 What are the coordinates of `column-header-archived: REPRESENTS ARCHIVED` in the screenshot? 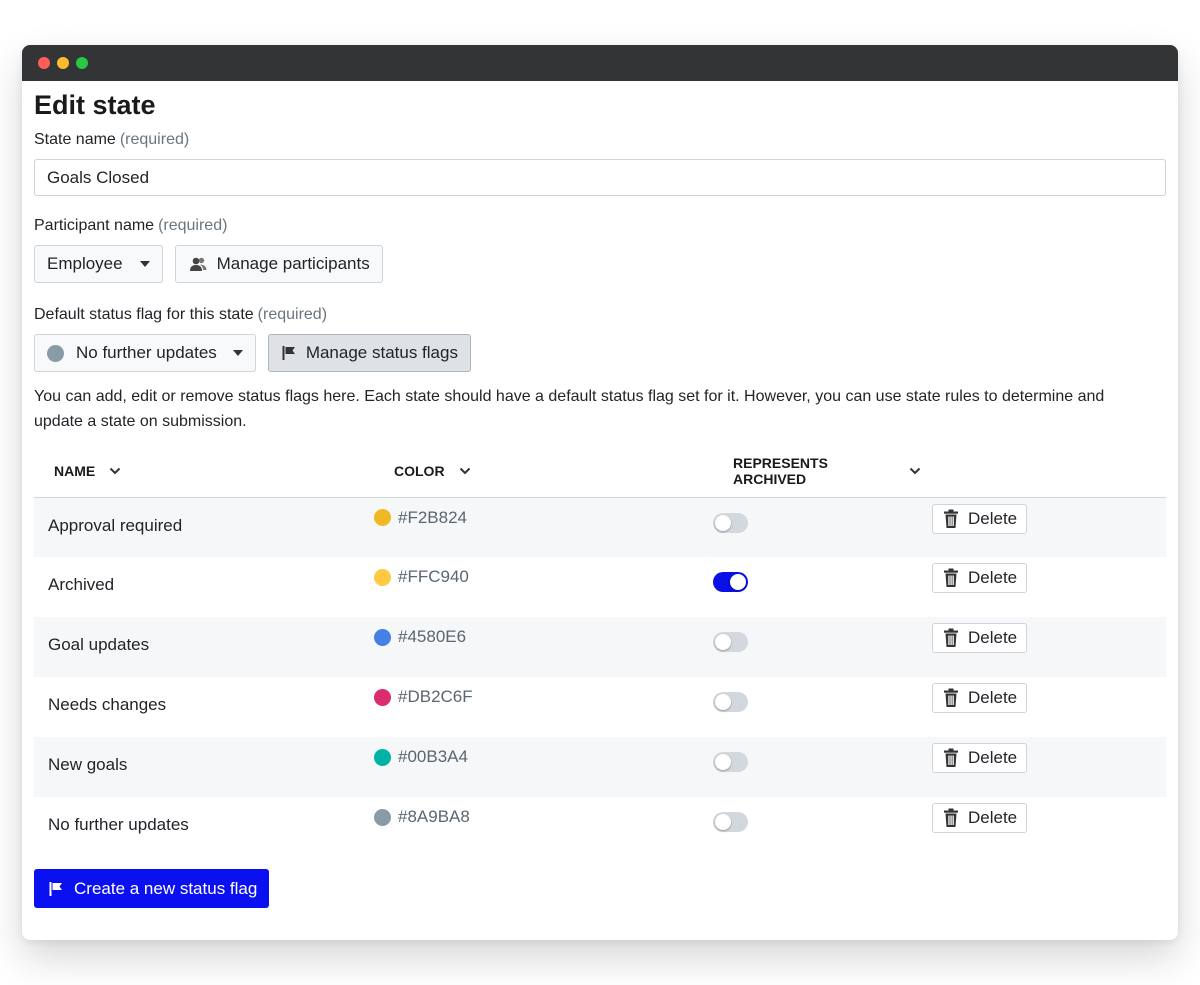 It's located at (822, 471).